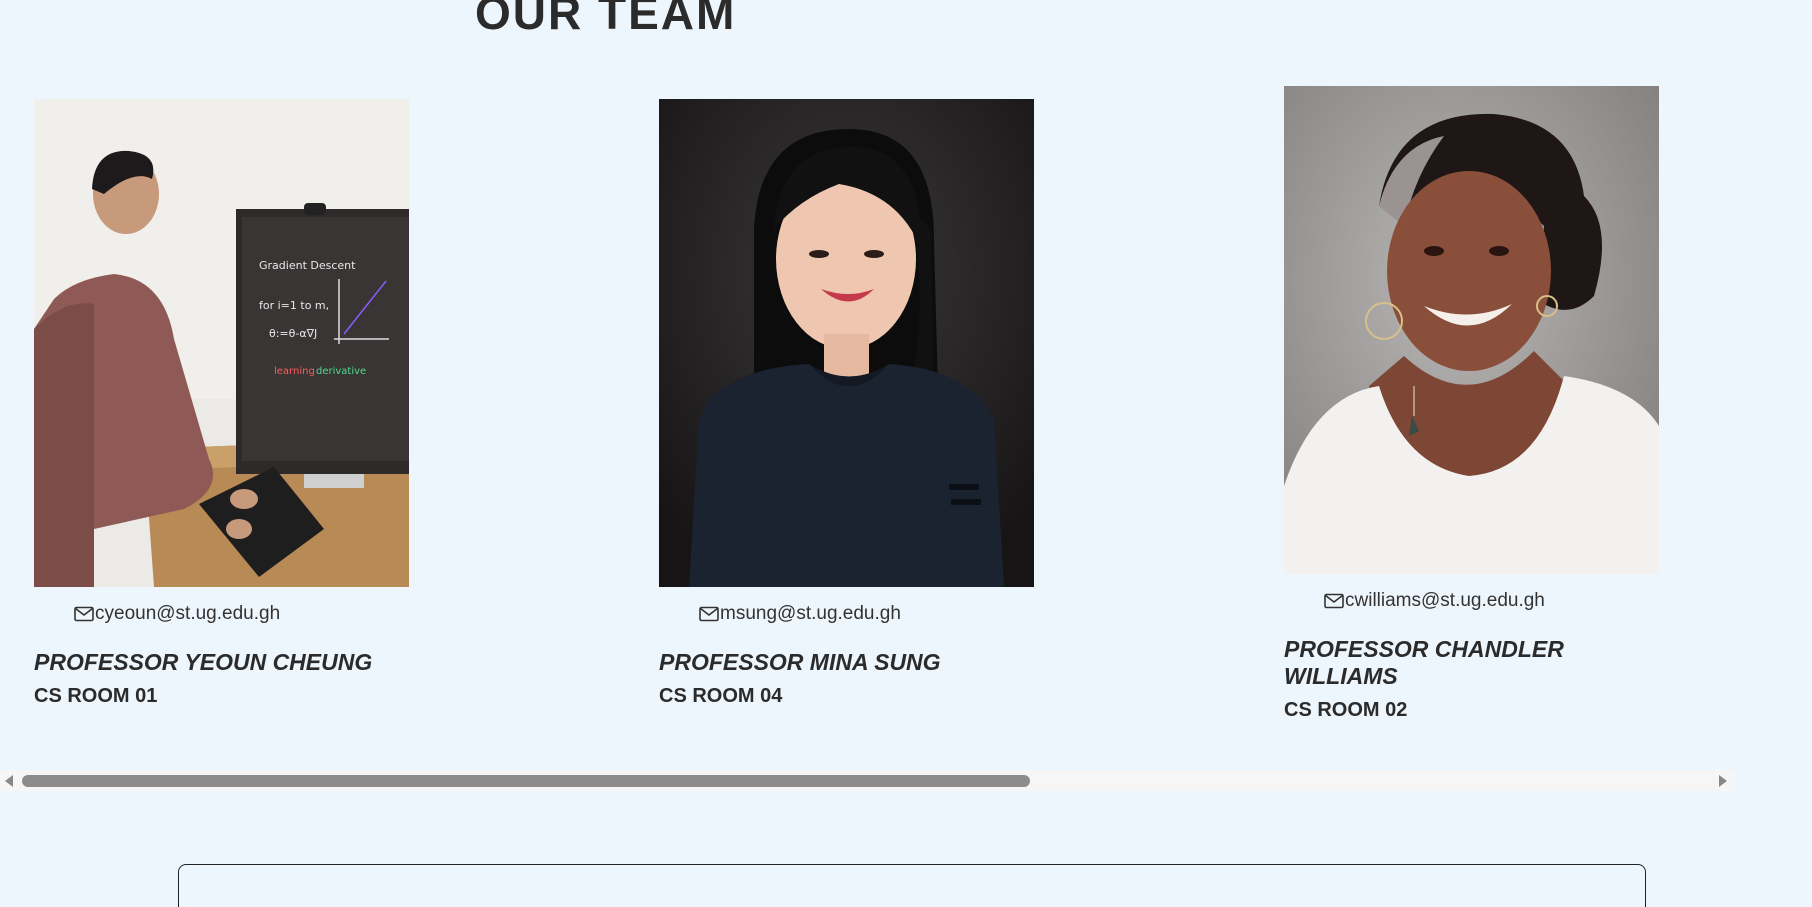 The width and height of the screenshot is (1812, 907). Describe the element at coordinates (9, 781) in the screenshot. I see `scroll-left-arrow-icon` at that location.